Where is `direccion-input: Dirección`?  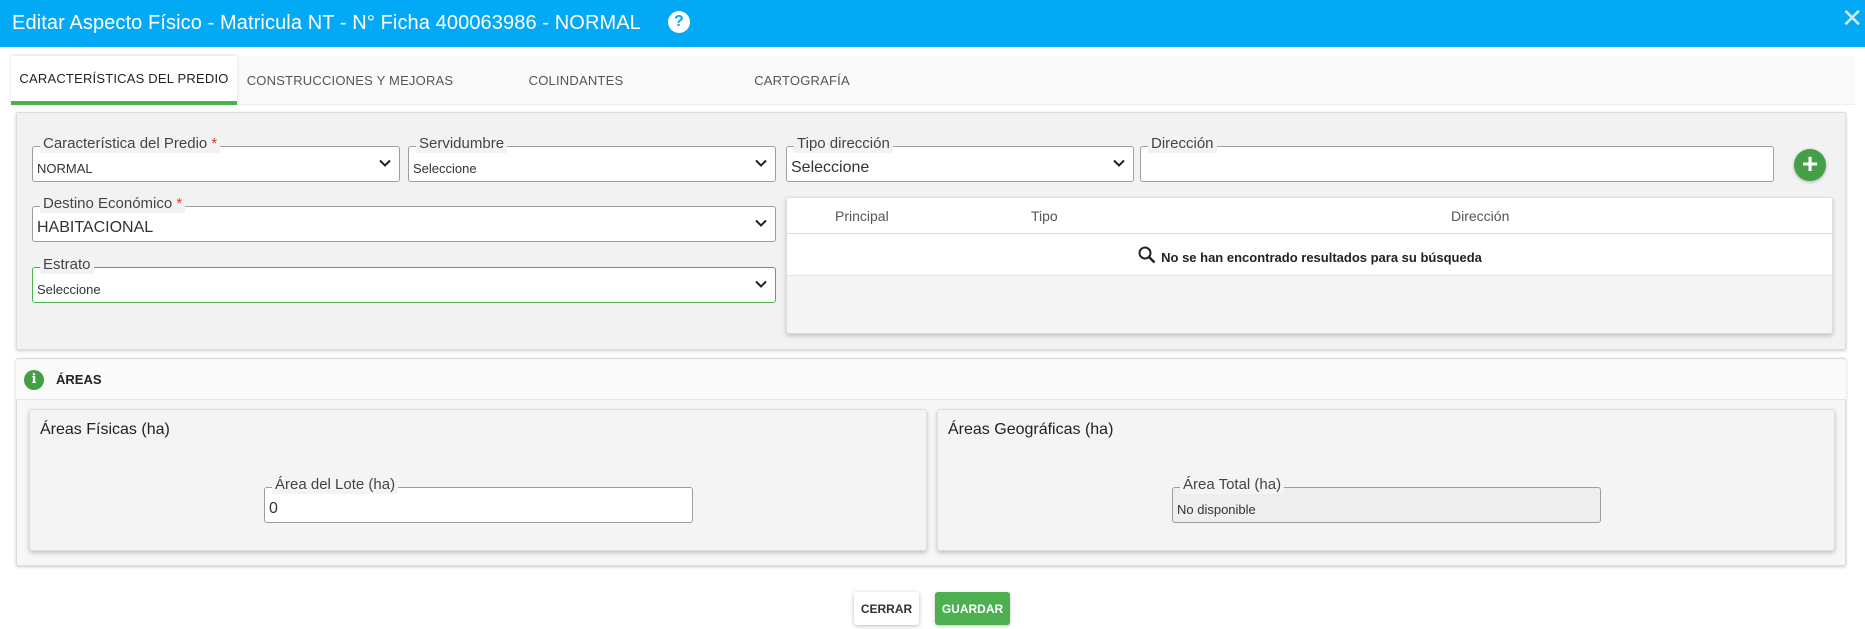
direccion-input: Dirección is located at coordinates (1457, 158).